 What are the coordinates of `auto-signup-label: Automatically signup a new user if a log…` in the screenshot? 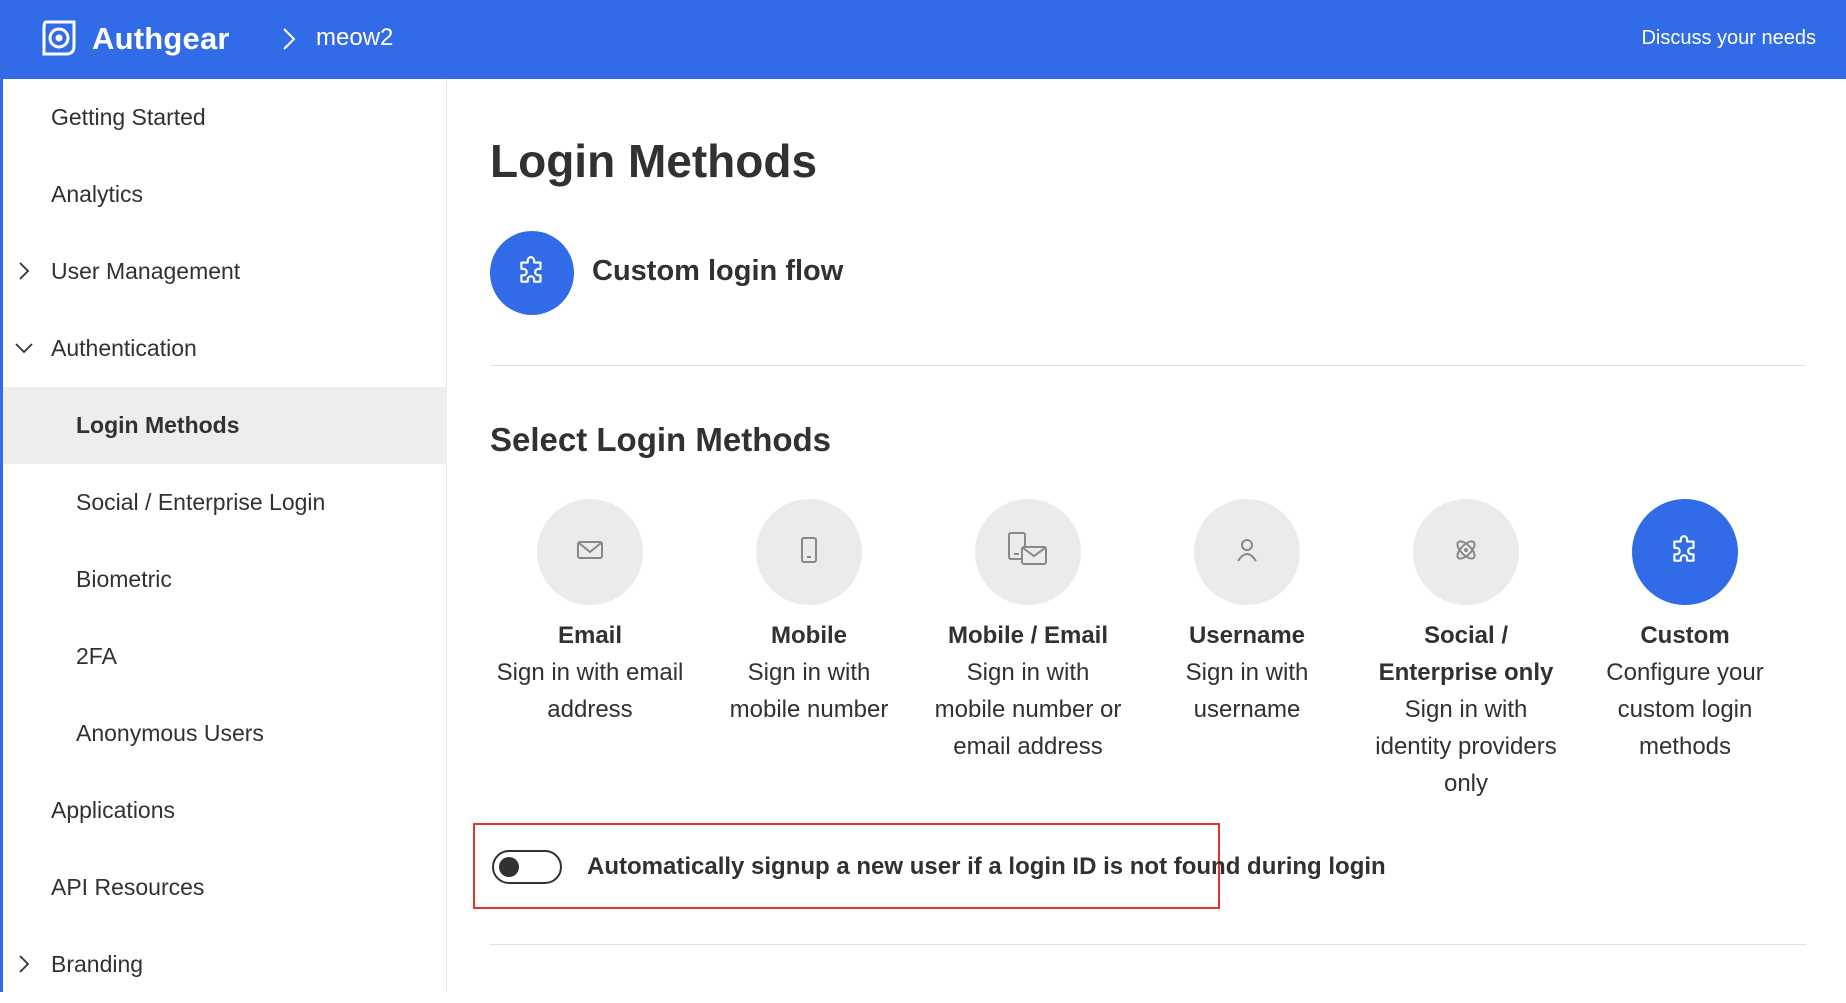 It's located at (986, 866).